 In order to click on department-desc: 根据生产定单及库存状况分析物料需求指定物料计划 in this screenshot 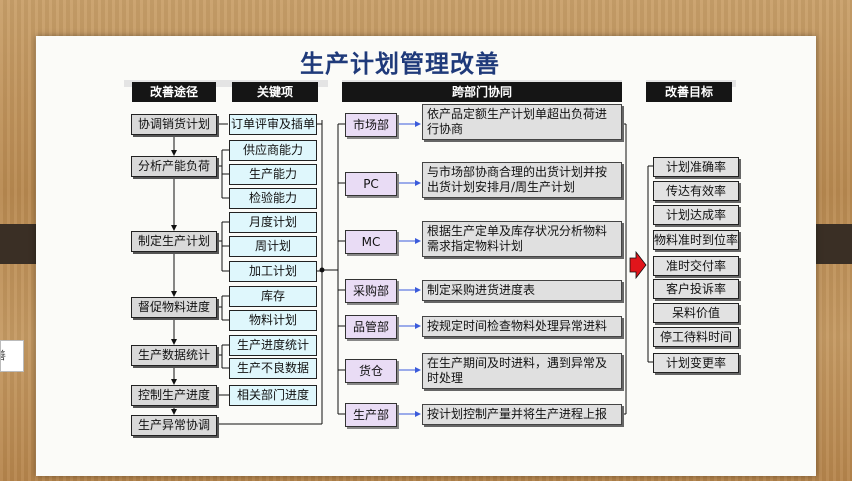, I will do `click(522, 239)`.